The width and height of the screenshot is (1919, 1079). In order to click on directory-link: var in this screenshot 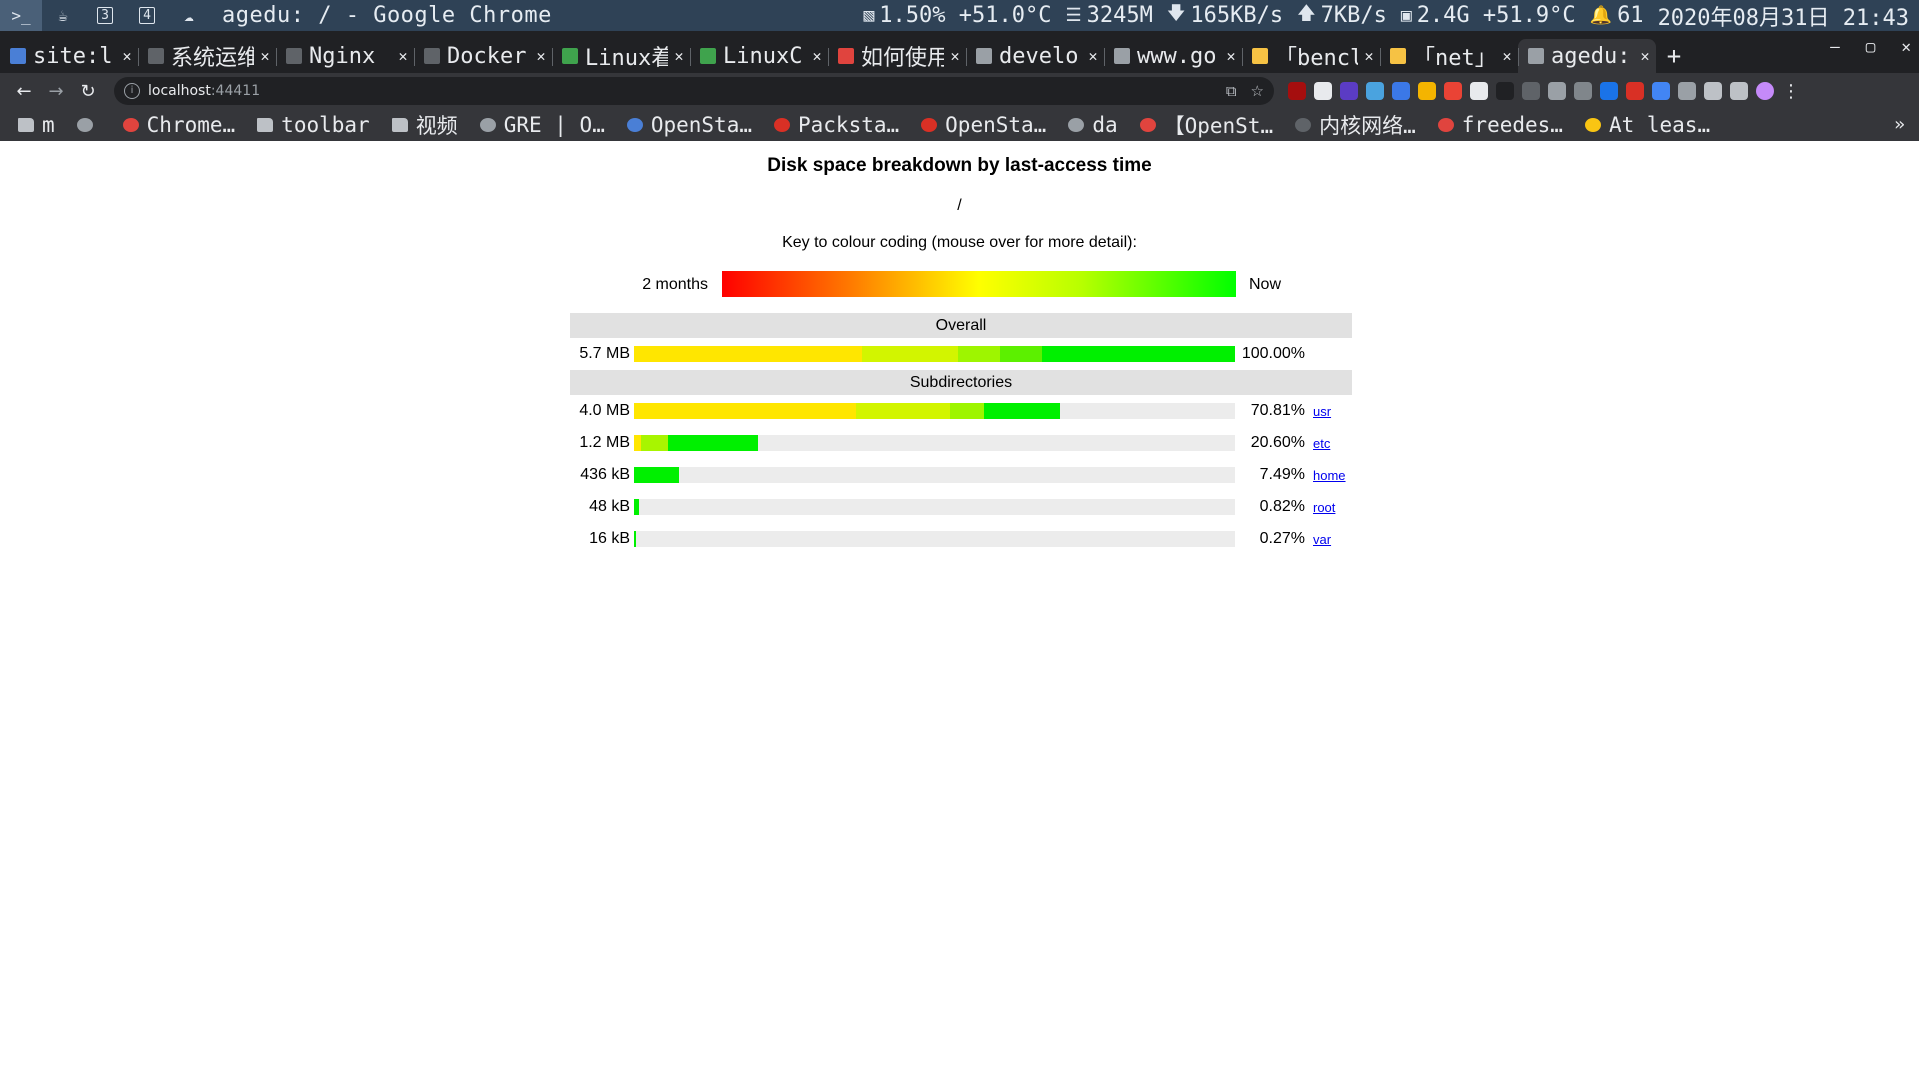, I will do `click(1322, 539)`.